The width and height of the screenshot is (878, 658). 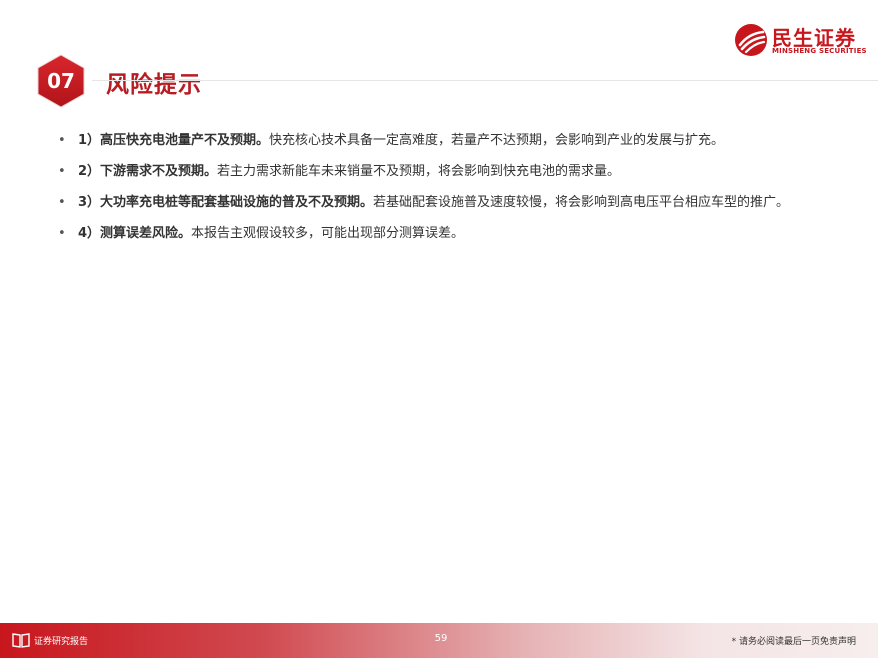 I want to click on footer-disclaimer: * 请务必阅读最后一页免责声明, so click(x=793, y=642).